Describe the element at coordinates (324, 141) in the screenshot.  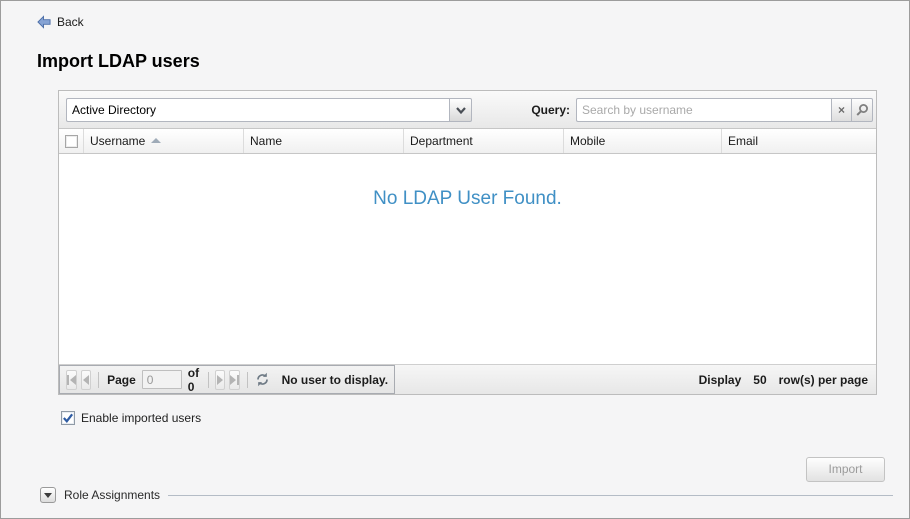
I see `column-header-name: Name` at that location.